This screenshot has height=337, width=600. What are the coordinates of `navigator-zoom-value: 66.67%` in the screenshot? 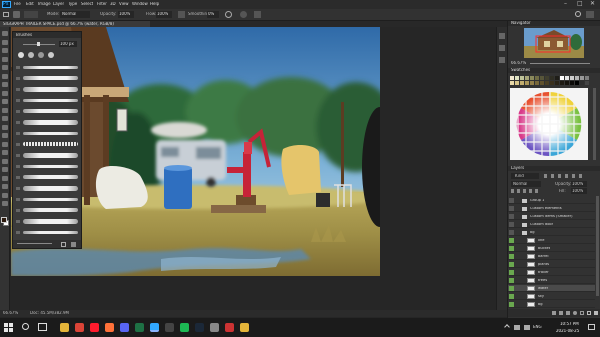 It's located at (518, 63).